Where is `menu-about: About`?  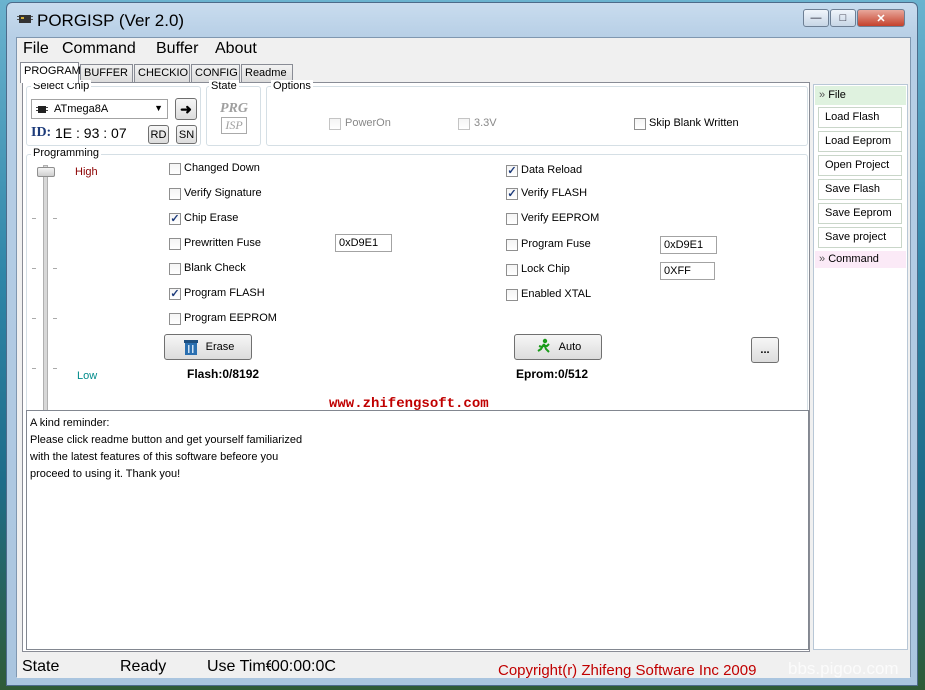 menu-about: About is located at coordinates (236, 49).